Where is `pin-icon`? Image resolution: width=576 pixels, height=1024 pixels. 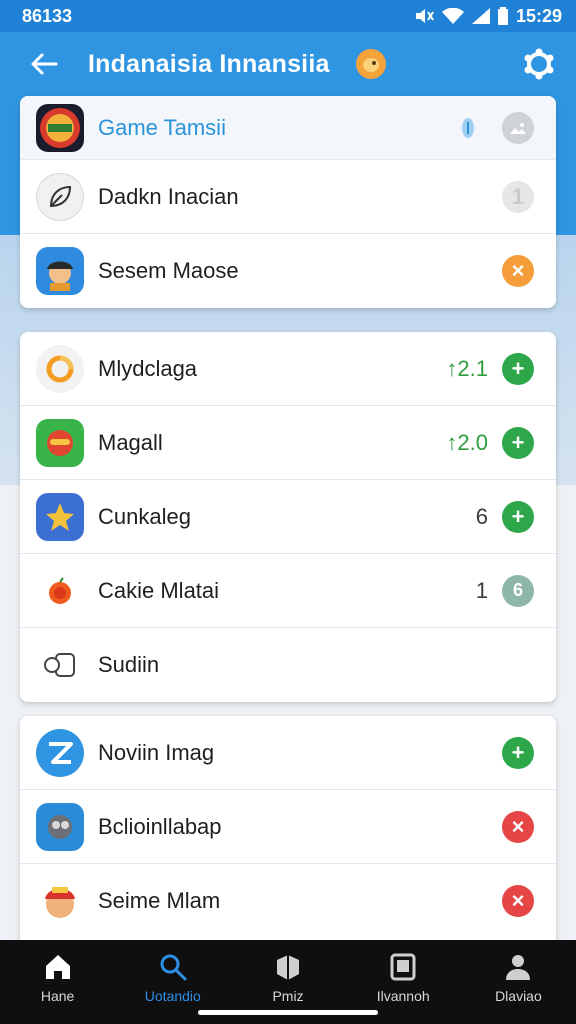 pin-icon is located at coordinates (468, 128).